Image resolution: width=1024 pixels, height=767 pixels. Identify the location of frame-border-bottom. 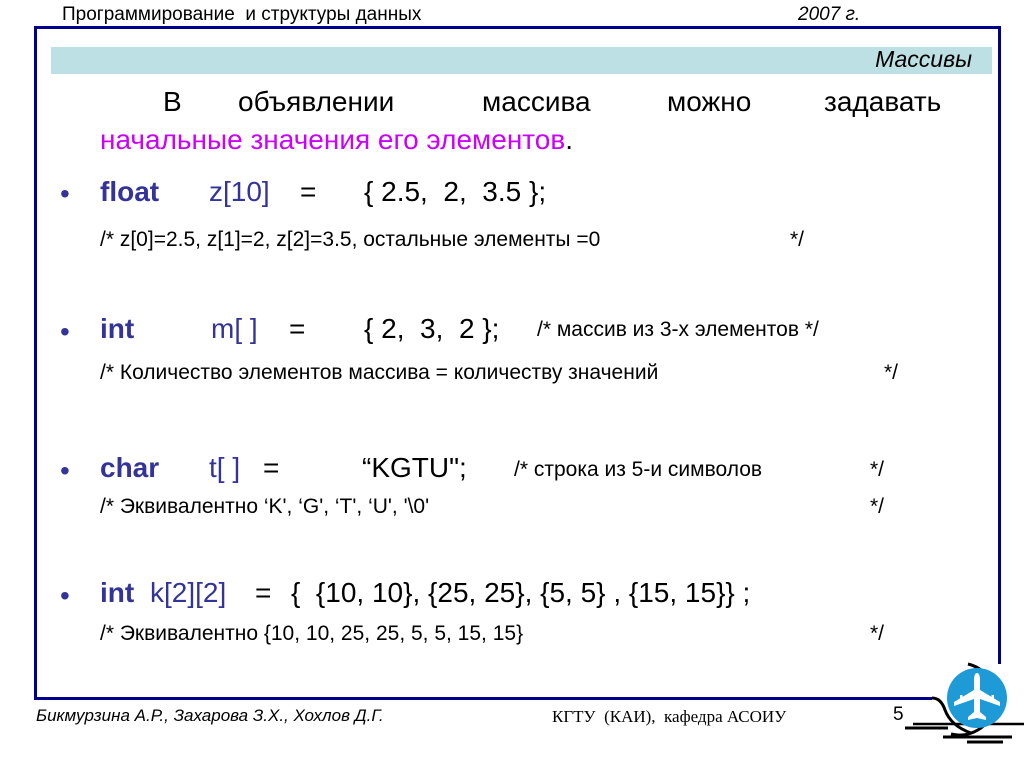
(483, 698).